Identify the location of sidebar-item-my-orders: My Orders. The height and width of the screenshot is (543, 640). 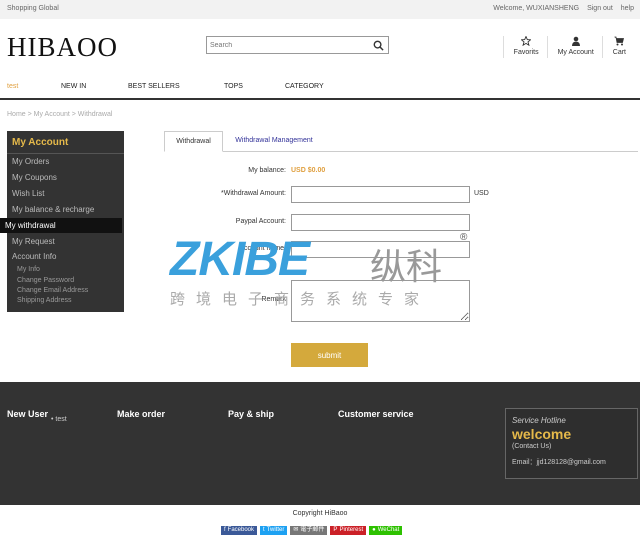
(30, 161).